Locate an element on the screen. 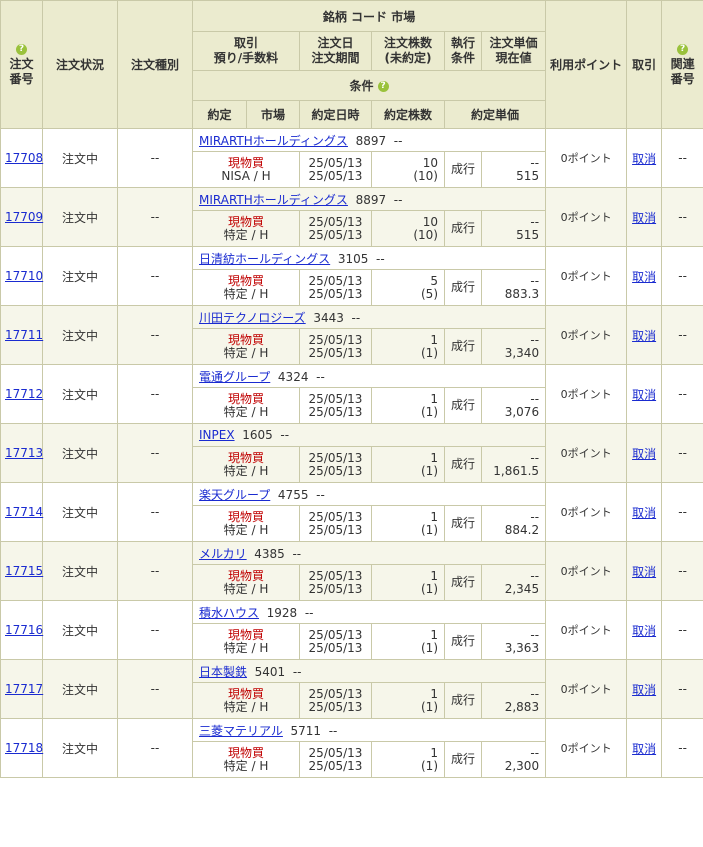 The image size is (703, 847). stock-name-link: 楽天グループ is located at coordinates (234, 495).